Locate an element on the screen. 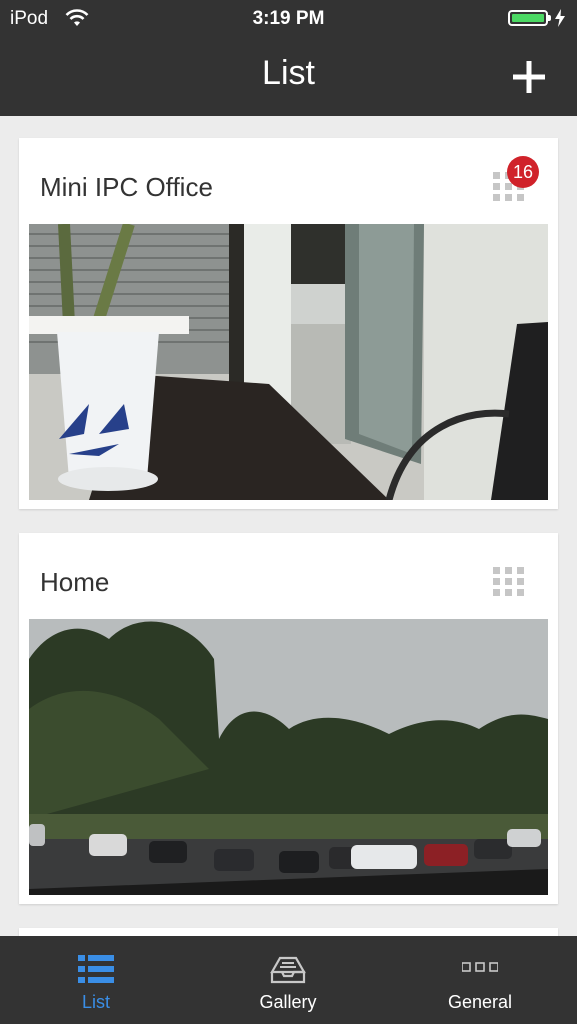 This screenshot has width=577, height=1024. device-name: Home is located at coordinates (75, 582).